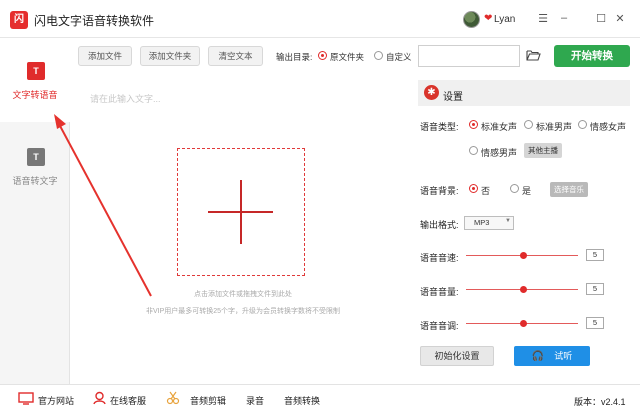 The image size is (640, 418). What do you see at coordinates (488, 18) in the screenshot?
I see `vip-heart-icon: ❤` at bounding box center [488, 18].